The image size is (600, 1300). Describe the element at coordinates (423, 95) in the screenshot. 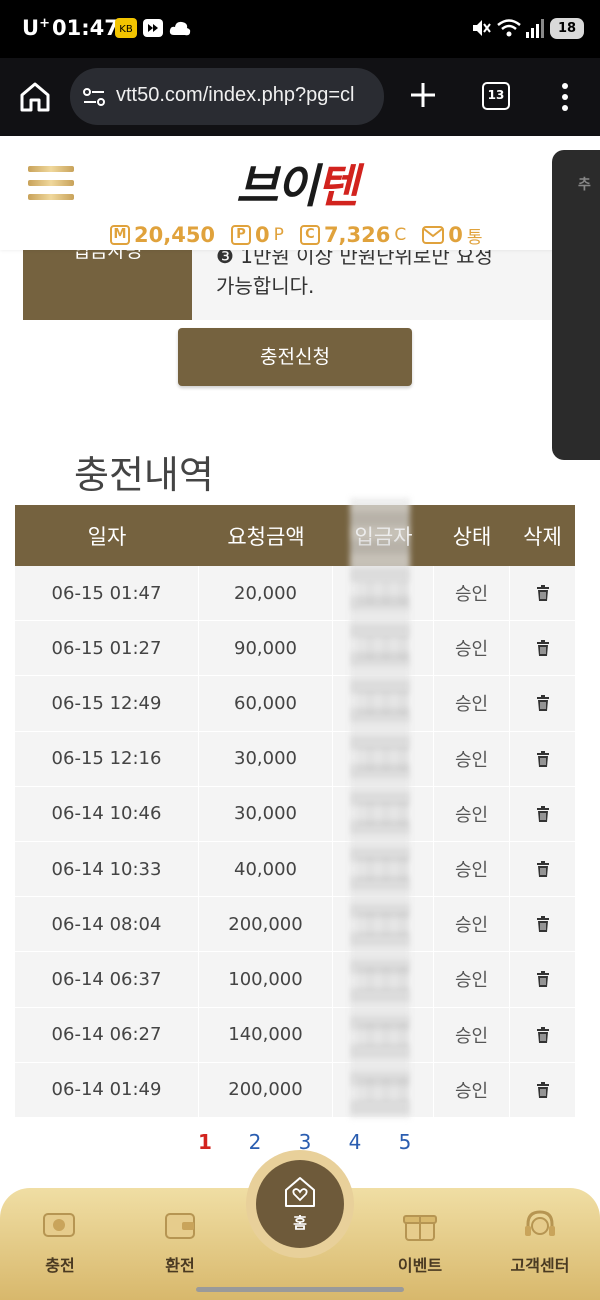

I see `new-tab-icon` at that location.